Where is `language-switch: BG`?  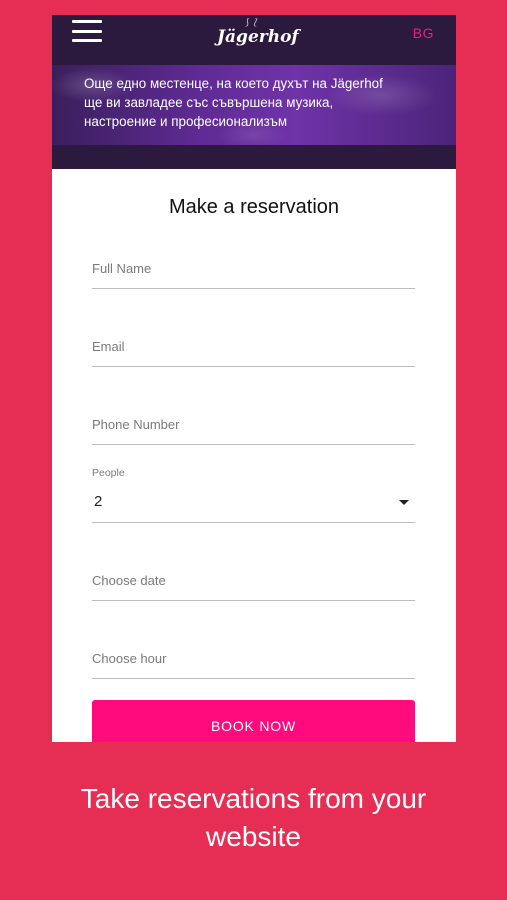
language-switch: BG is located at coordinates (423, 33).